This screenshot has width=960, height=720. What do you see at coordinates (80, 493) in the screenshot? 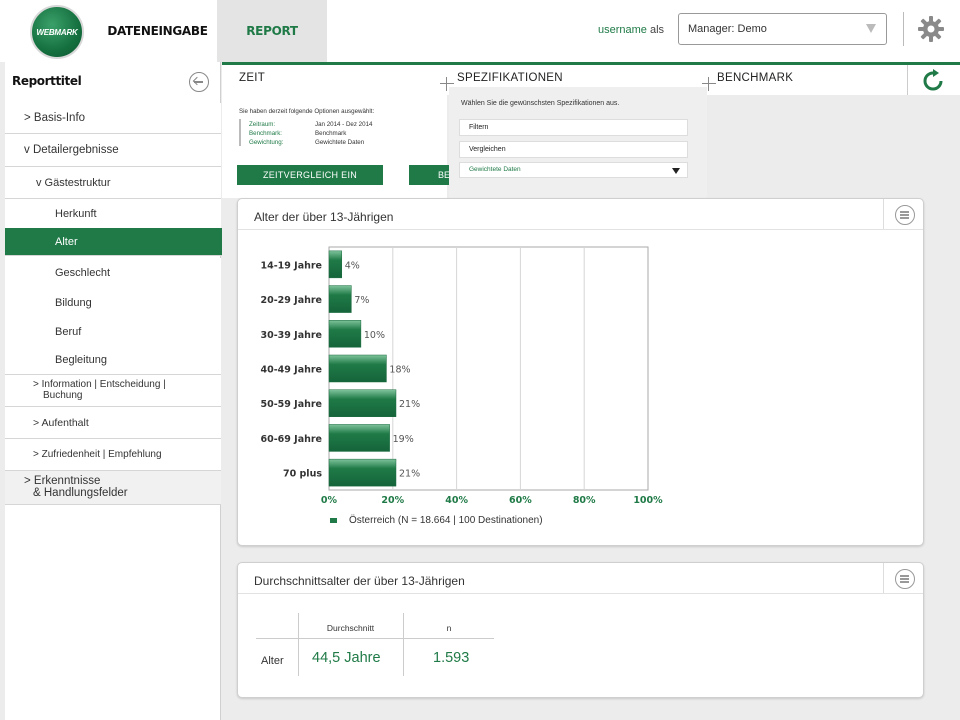
I see `sidebar-item-label: & Handlungsfelder` at bounding box center [80, 493].